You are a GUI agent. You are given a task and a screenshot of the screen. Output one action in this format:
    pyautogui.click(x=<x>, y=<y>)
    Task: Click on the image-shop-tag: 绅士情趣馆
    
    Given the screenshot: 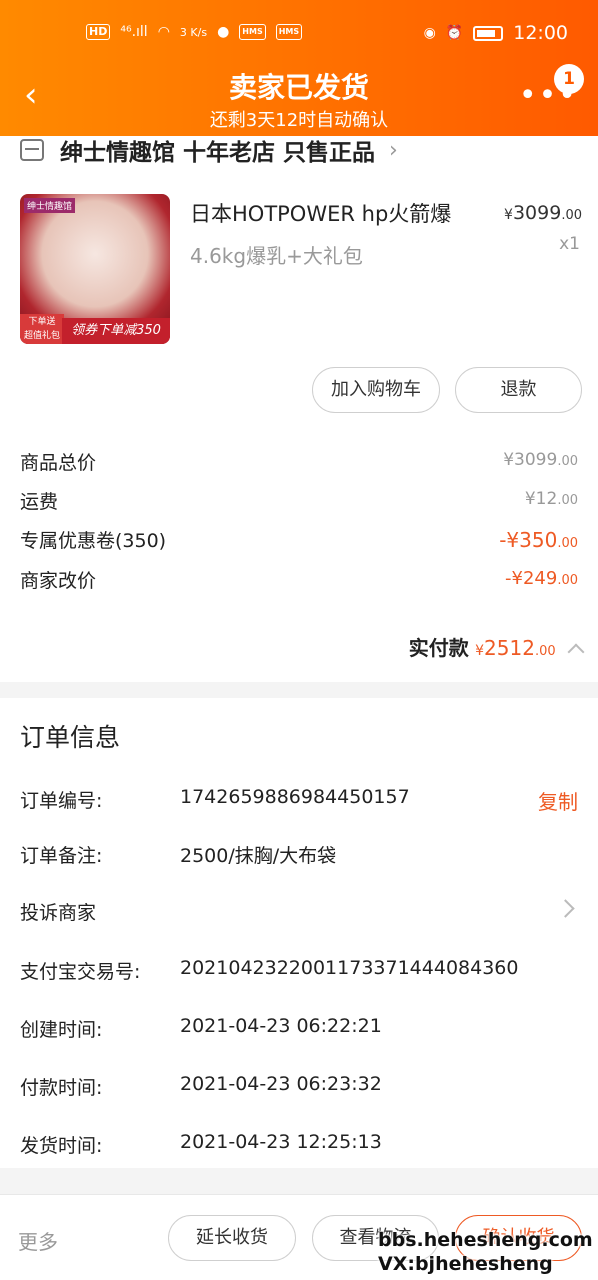 What is the action you would take?
    pyautogui.click(x=50, y=205)
    